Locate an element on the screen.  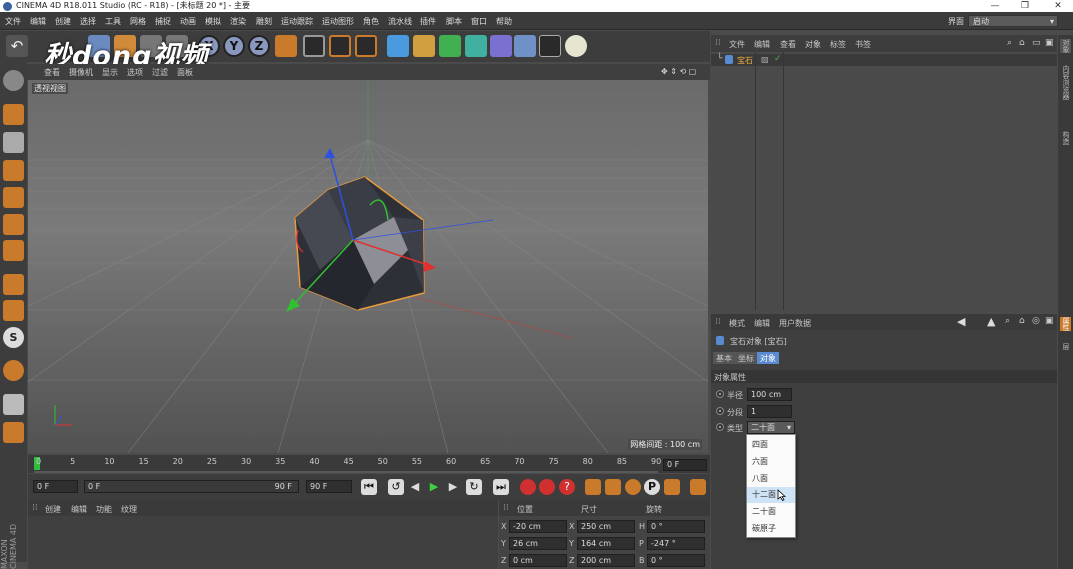
material-menu-create: 创建 is located at coordinates (53, 509).